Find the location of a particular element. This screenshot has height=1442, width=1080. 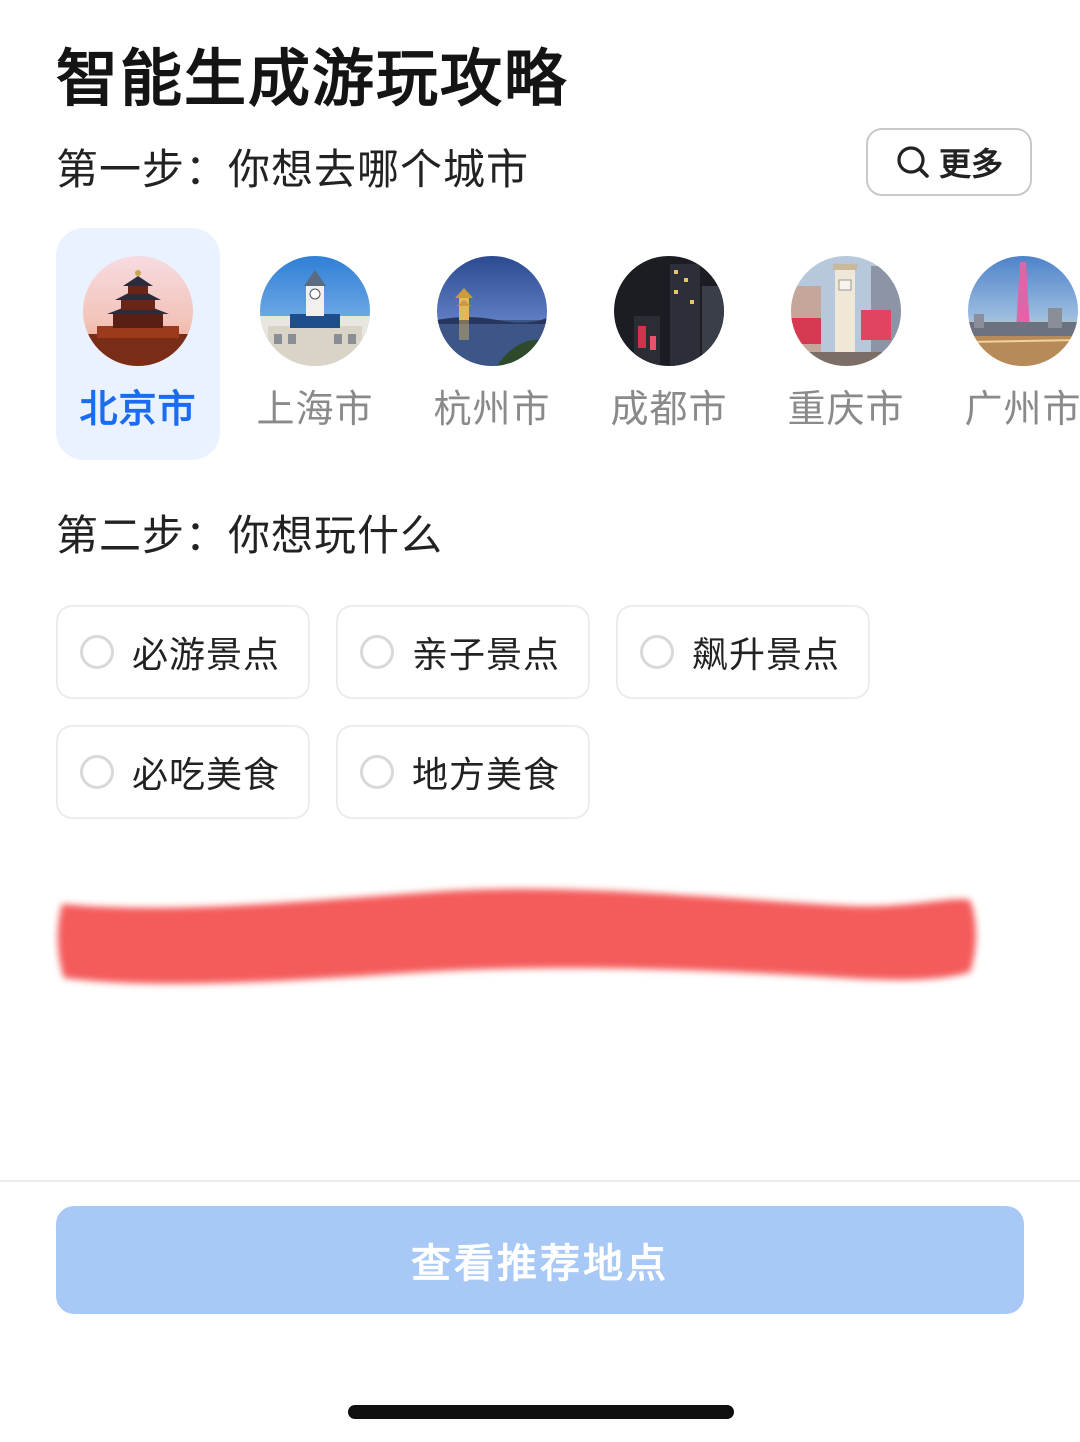

bottom-divider is located at coordinates (540, 1181).